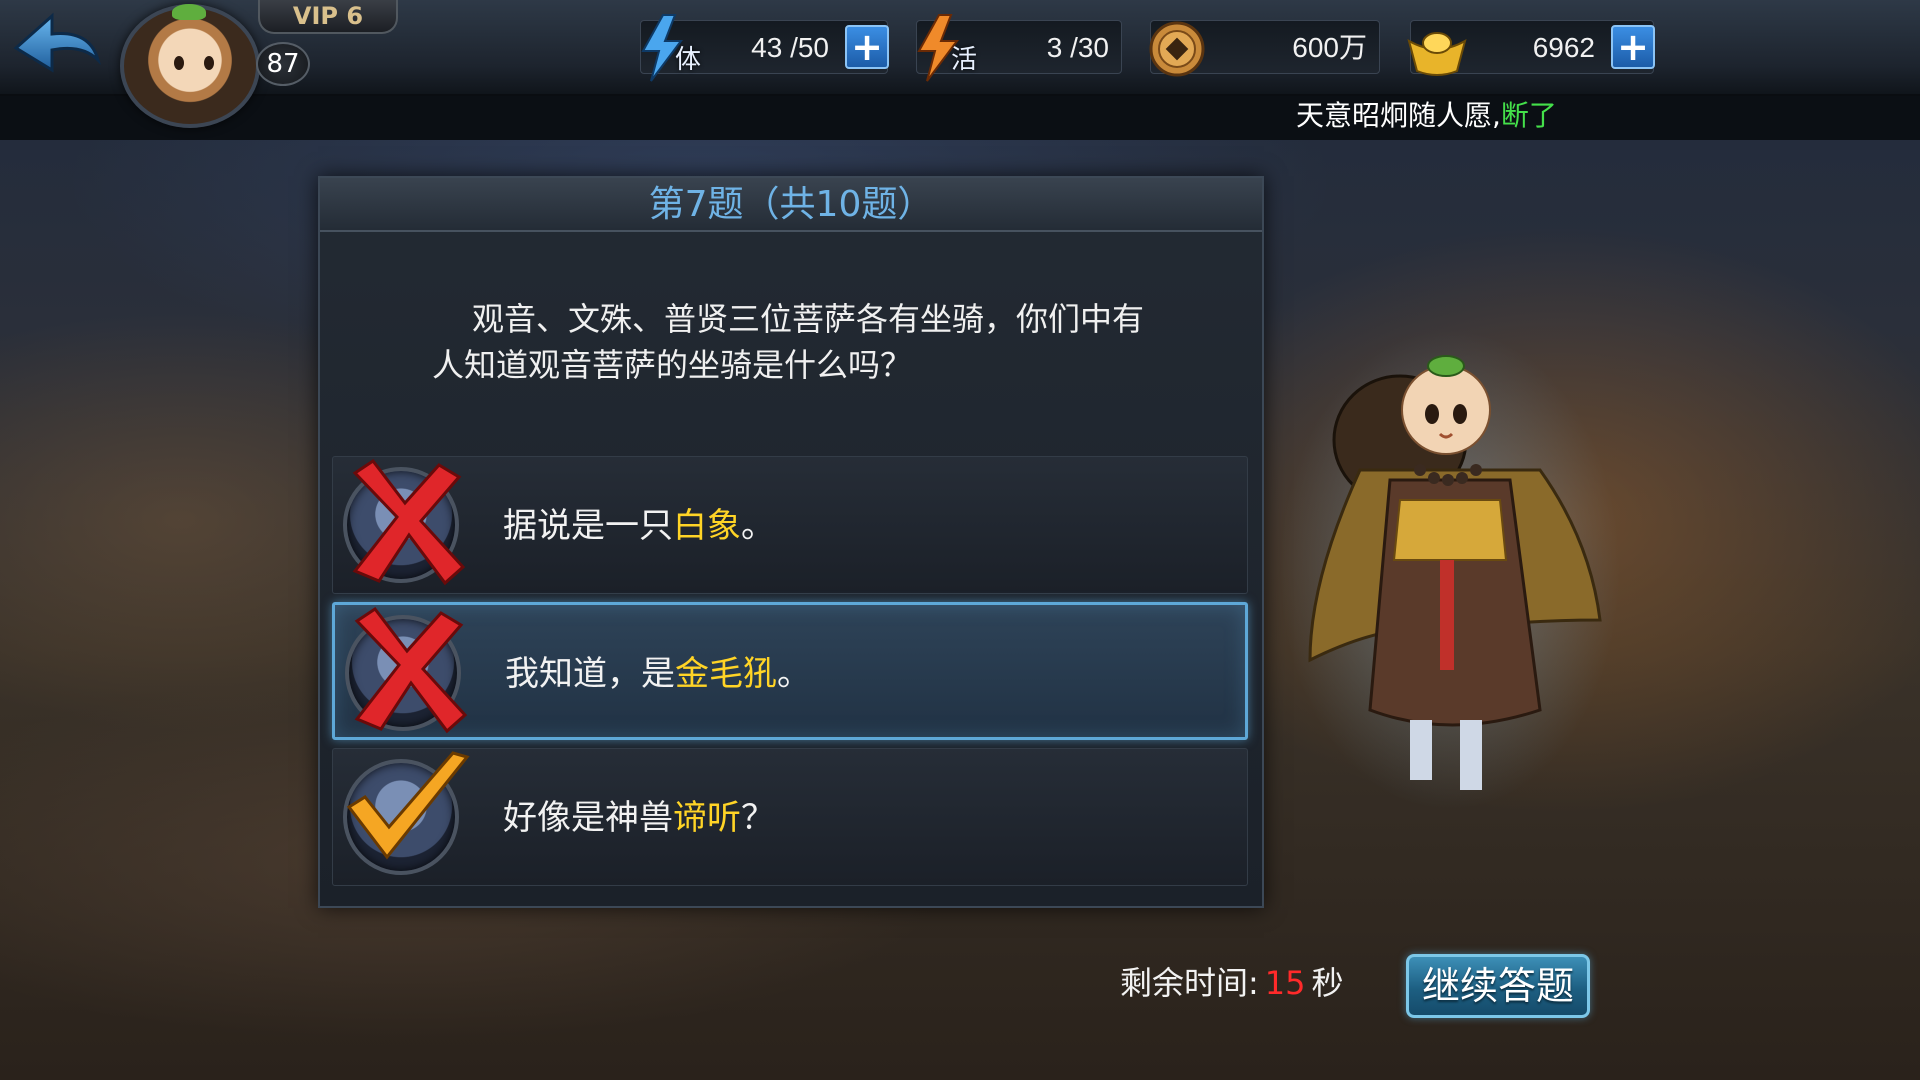 Image resolution: width=1920 pixels, height=1080 pixels. Describe the element at coordinates (1398, 115) in the screenshot. I see `marquee-text: 天意昭炯随人愿,` at that location.